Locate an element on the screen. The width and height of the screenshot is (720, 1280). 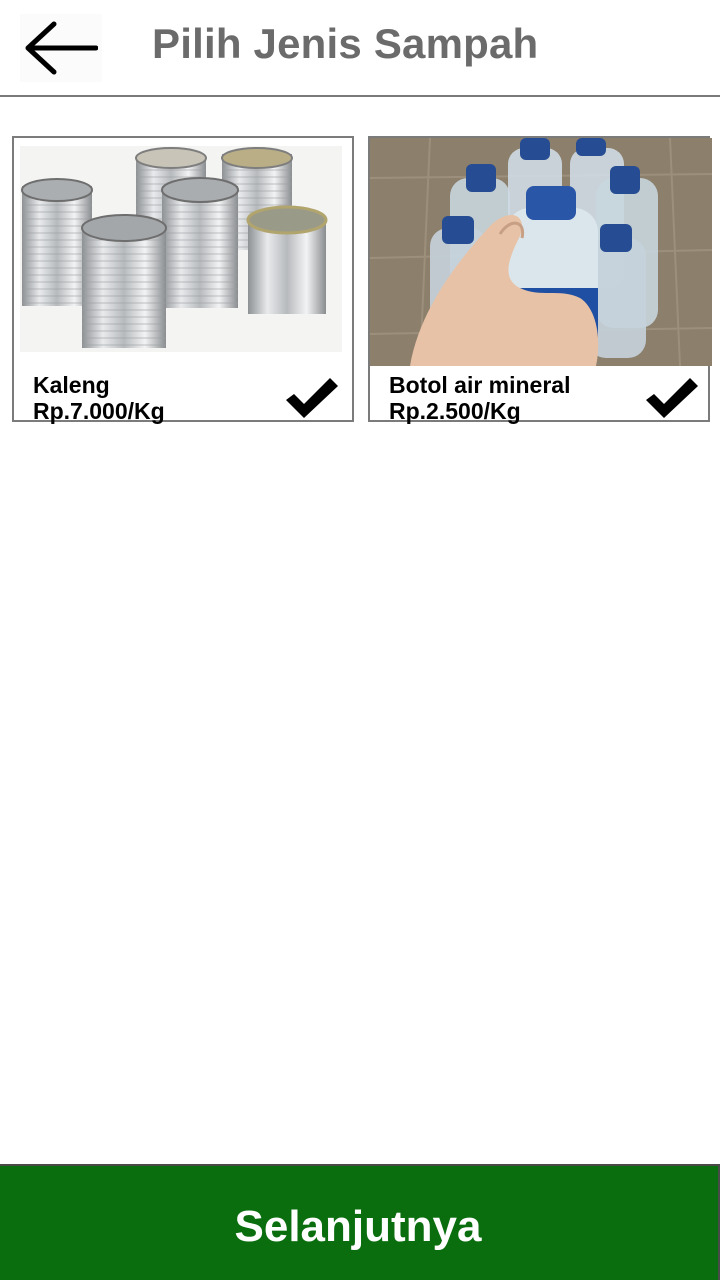
waste-card-kaleng: Kaleng Rp.7.000/Kg is located at coordinates (183, 280).